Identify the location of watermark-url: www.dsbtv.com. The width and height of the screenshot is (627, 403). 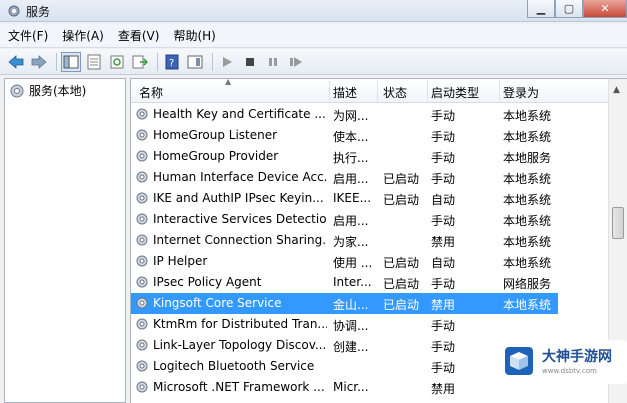
(569, 371).